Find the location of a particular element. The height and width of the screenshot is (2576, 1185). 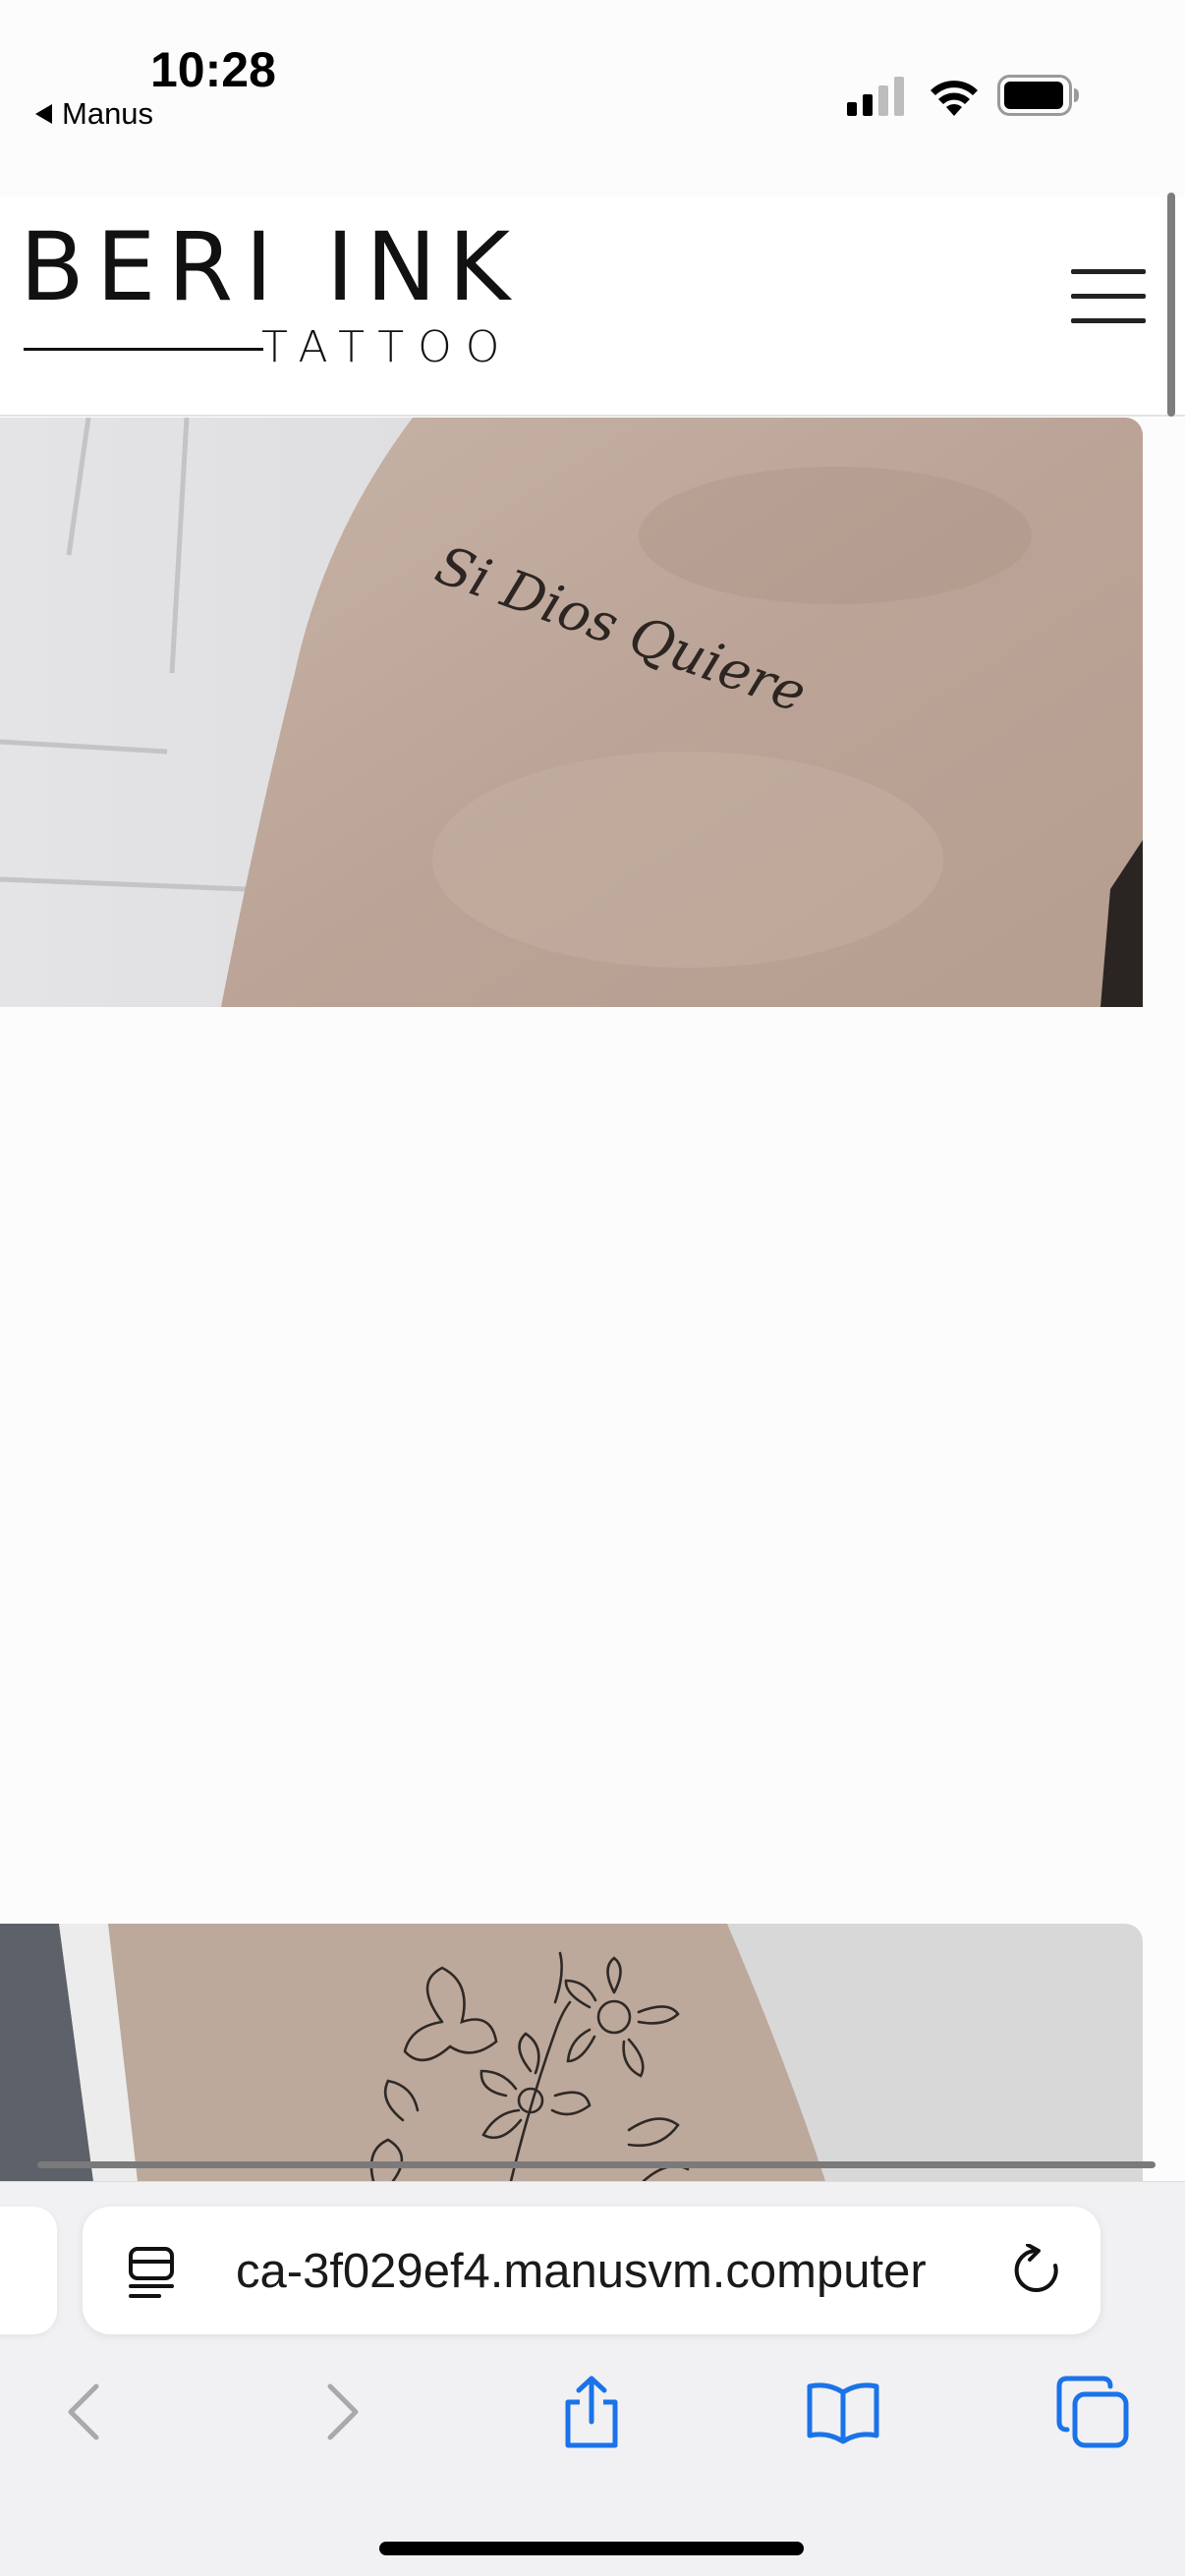

wifi-icon is located at coordinates (955, 98).